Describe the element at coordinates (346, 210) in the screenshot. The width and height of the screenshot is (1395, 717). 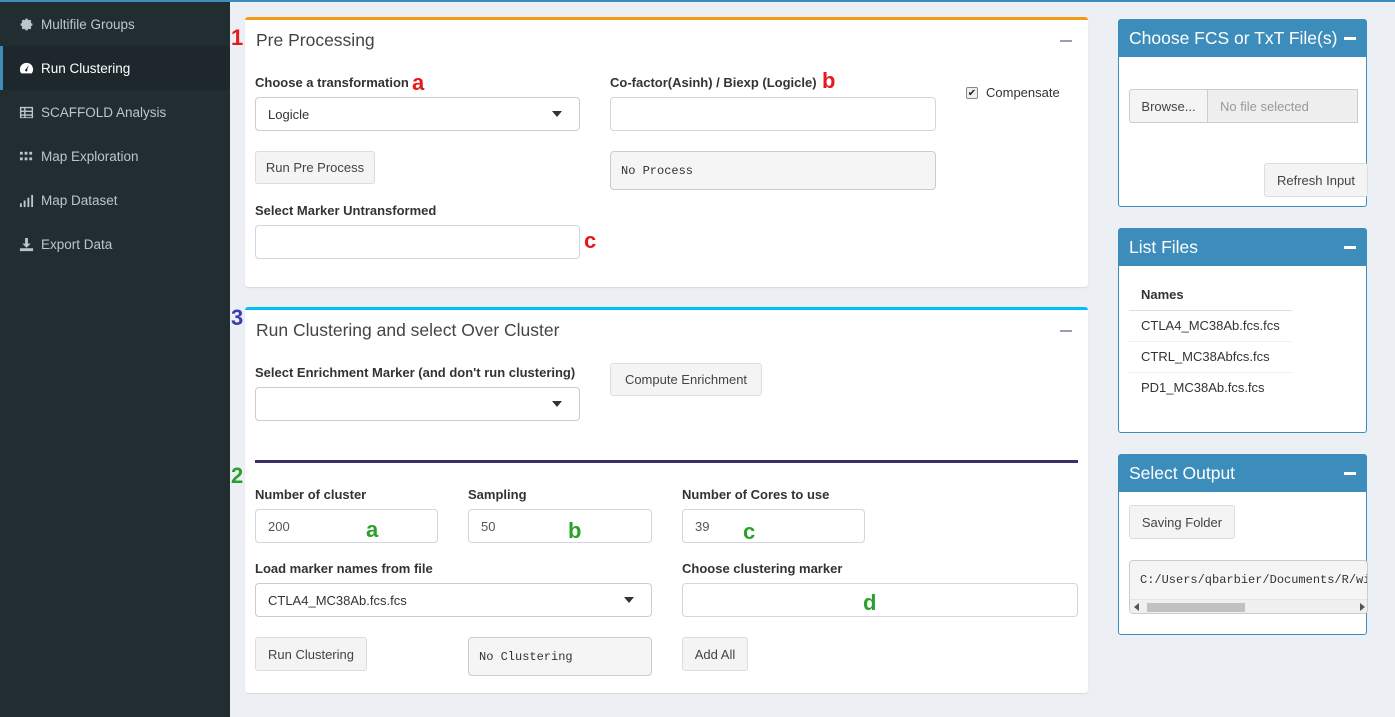
I see `untransformed-label: Select Marker Untransformed` at that location.